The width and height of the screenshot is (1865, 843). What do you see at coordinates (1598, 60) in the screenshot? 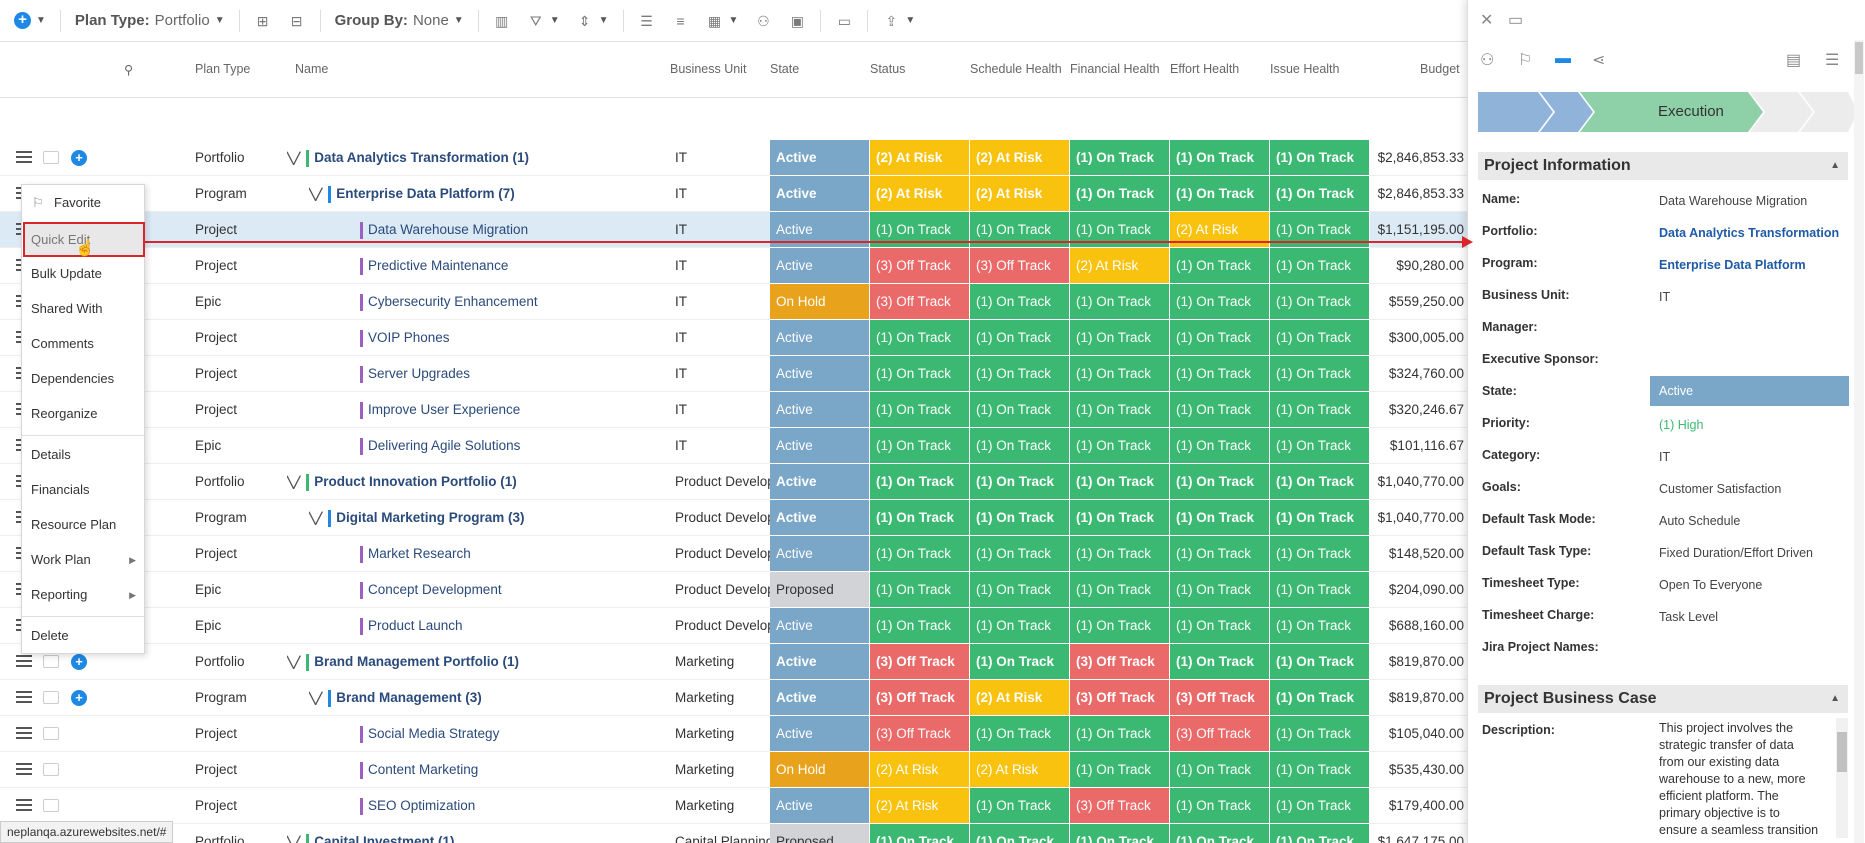
I see `share-icon: ⋖` at bounding box center [1598, 60].